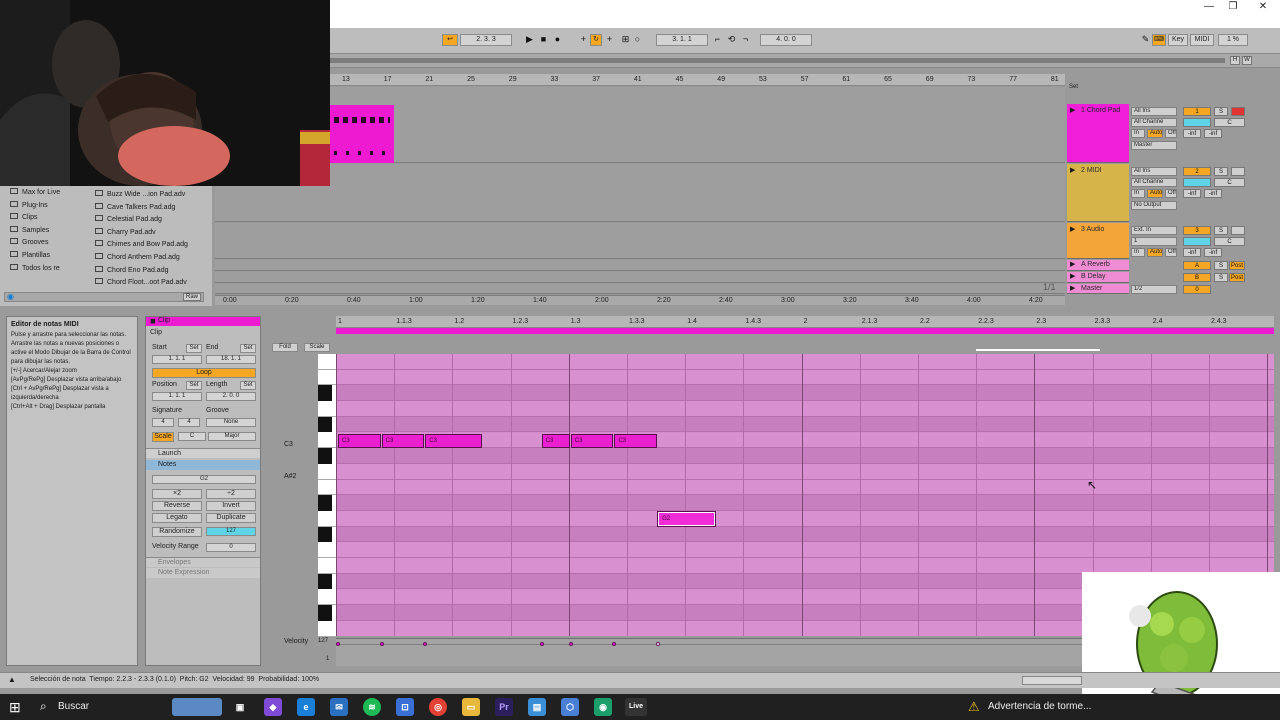  What do you see at coordinates (1237, 277) in the screenshot?
I see `post-button: Post` at bounding box center [1237, 277].